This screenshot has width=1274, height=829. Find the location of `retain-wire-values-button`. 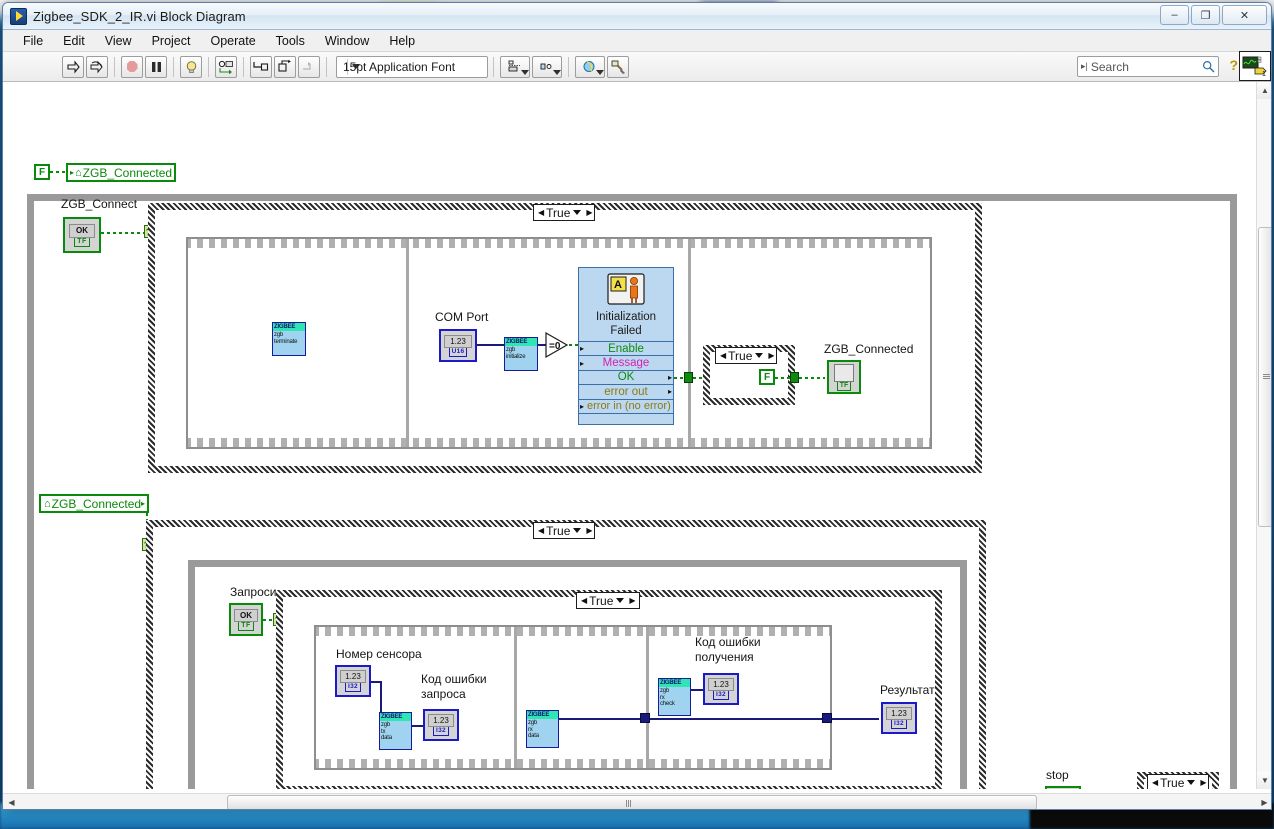

retain-wire-values-button is located at coordinates (226, 66).